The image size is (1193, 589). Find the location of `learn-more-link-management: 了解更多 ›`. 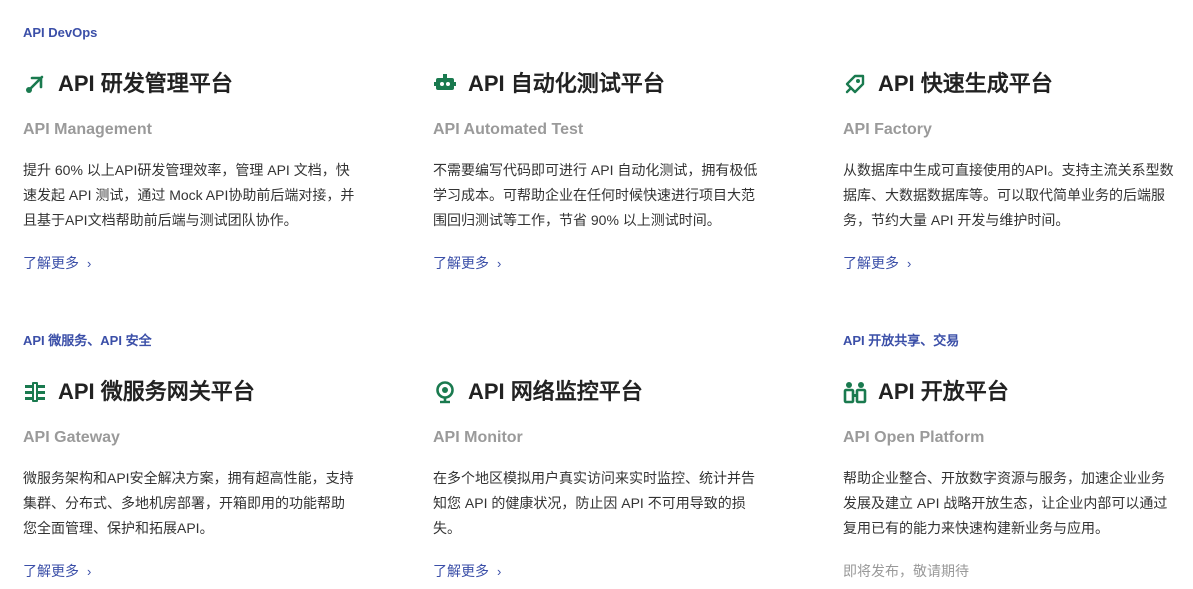

learn-more-link-management: 了解更多 › is located at coordinates (57, 263).